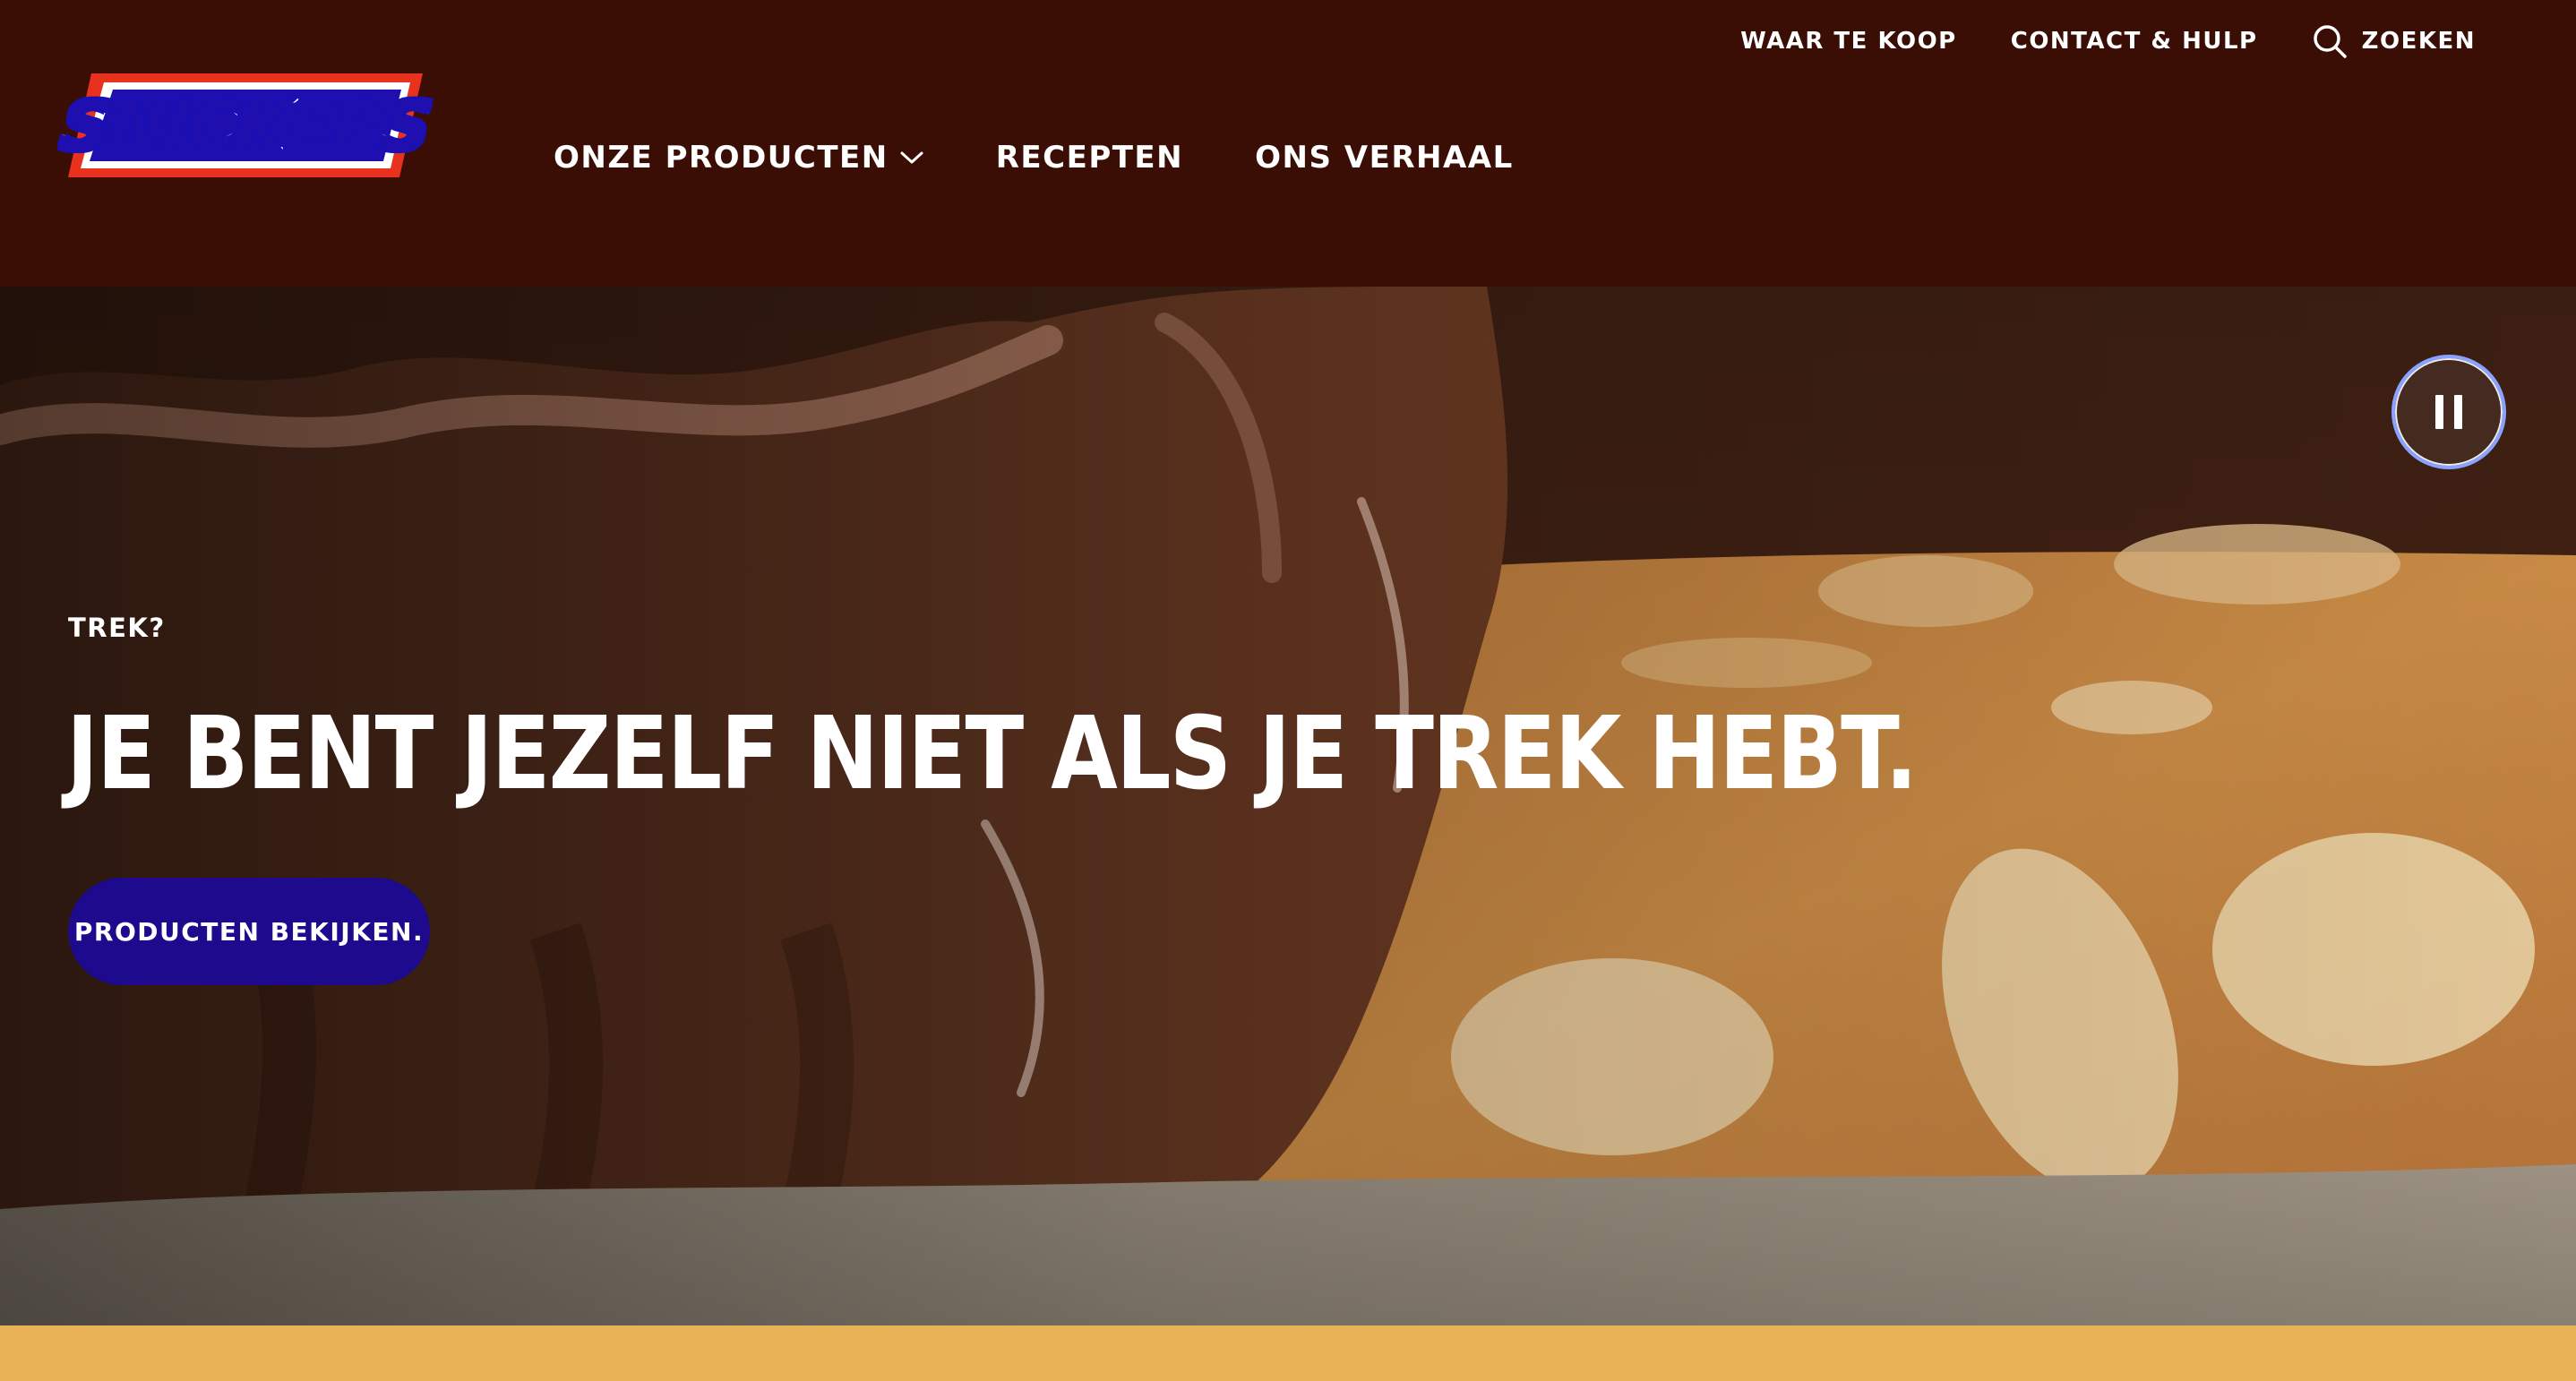  I want to click on nav-item-our-story: ONS VERHAAL, so click(1384, 158).